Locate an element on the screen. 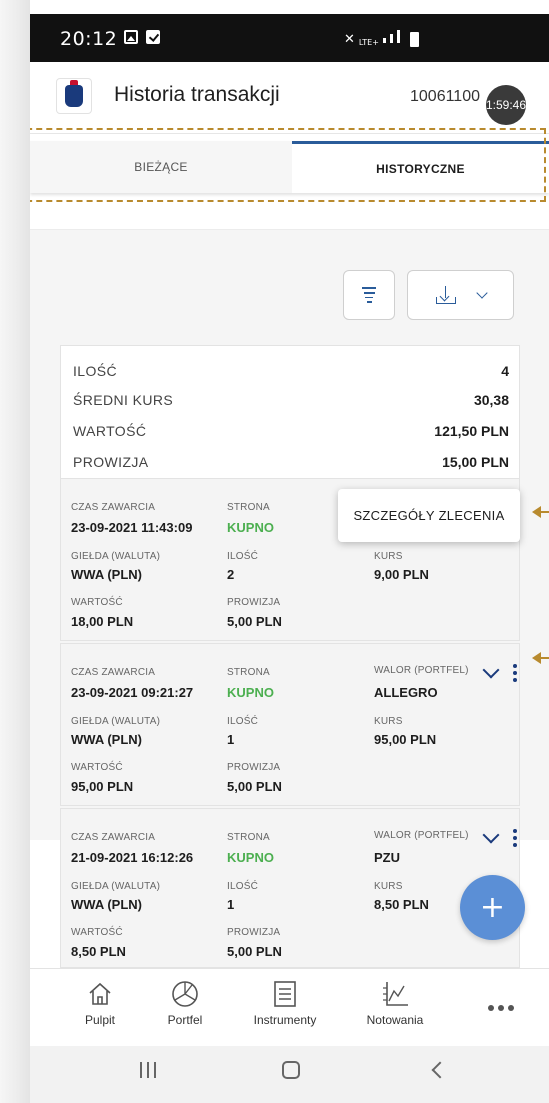 Image resolution: width=549 pixels, height=1103 pixels. line-chart-icon is located at coordinates (395, 994).